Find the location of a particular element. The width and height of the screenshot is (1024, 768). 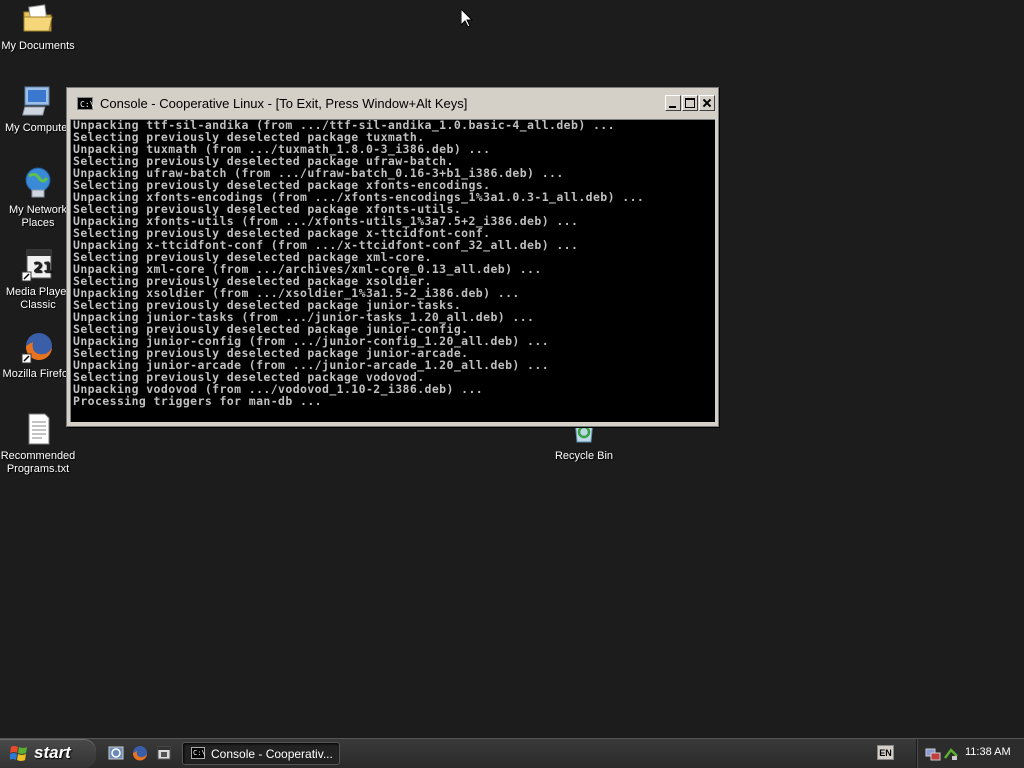

start-button: start is located at coordinates (48, 753).